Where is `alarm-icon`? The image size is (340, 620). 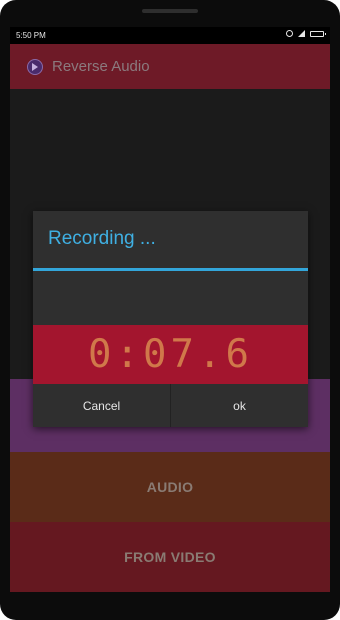
alarm-icon is located at coordinates (289, 33).